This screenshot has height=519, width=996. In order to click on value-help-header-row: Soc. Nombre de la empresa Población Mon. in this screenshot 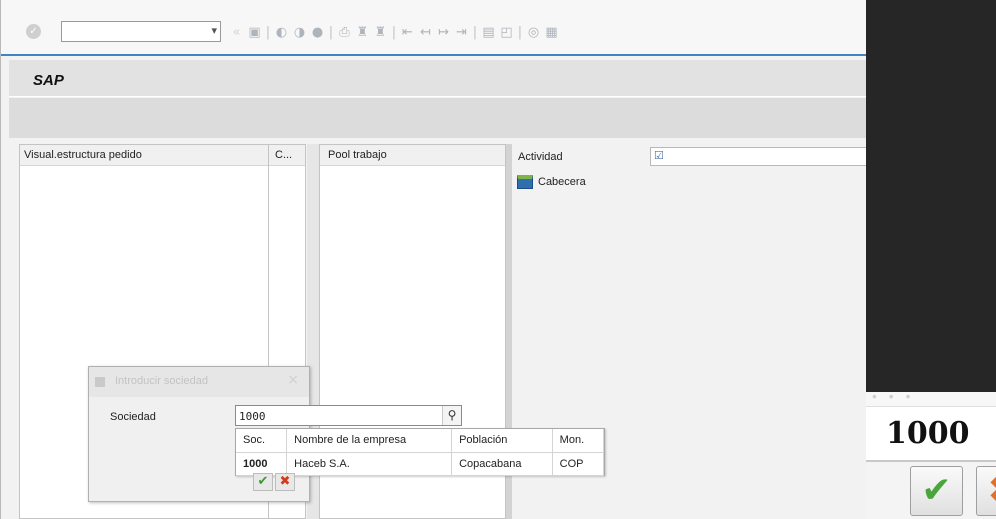, I will do `click(420, 441)`.